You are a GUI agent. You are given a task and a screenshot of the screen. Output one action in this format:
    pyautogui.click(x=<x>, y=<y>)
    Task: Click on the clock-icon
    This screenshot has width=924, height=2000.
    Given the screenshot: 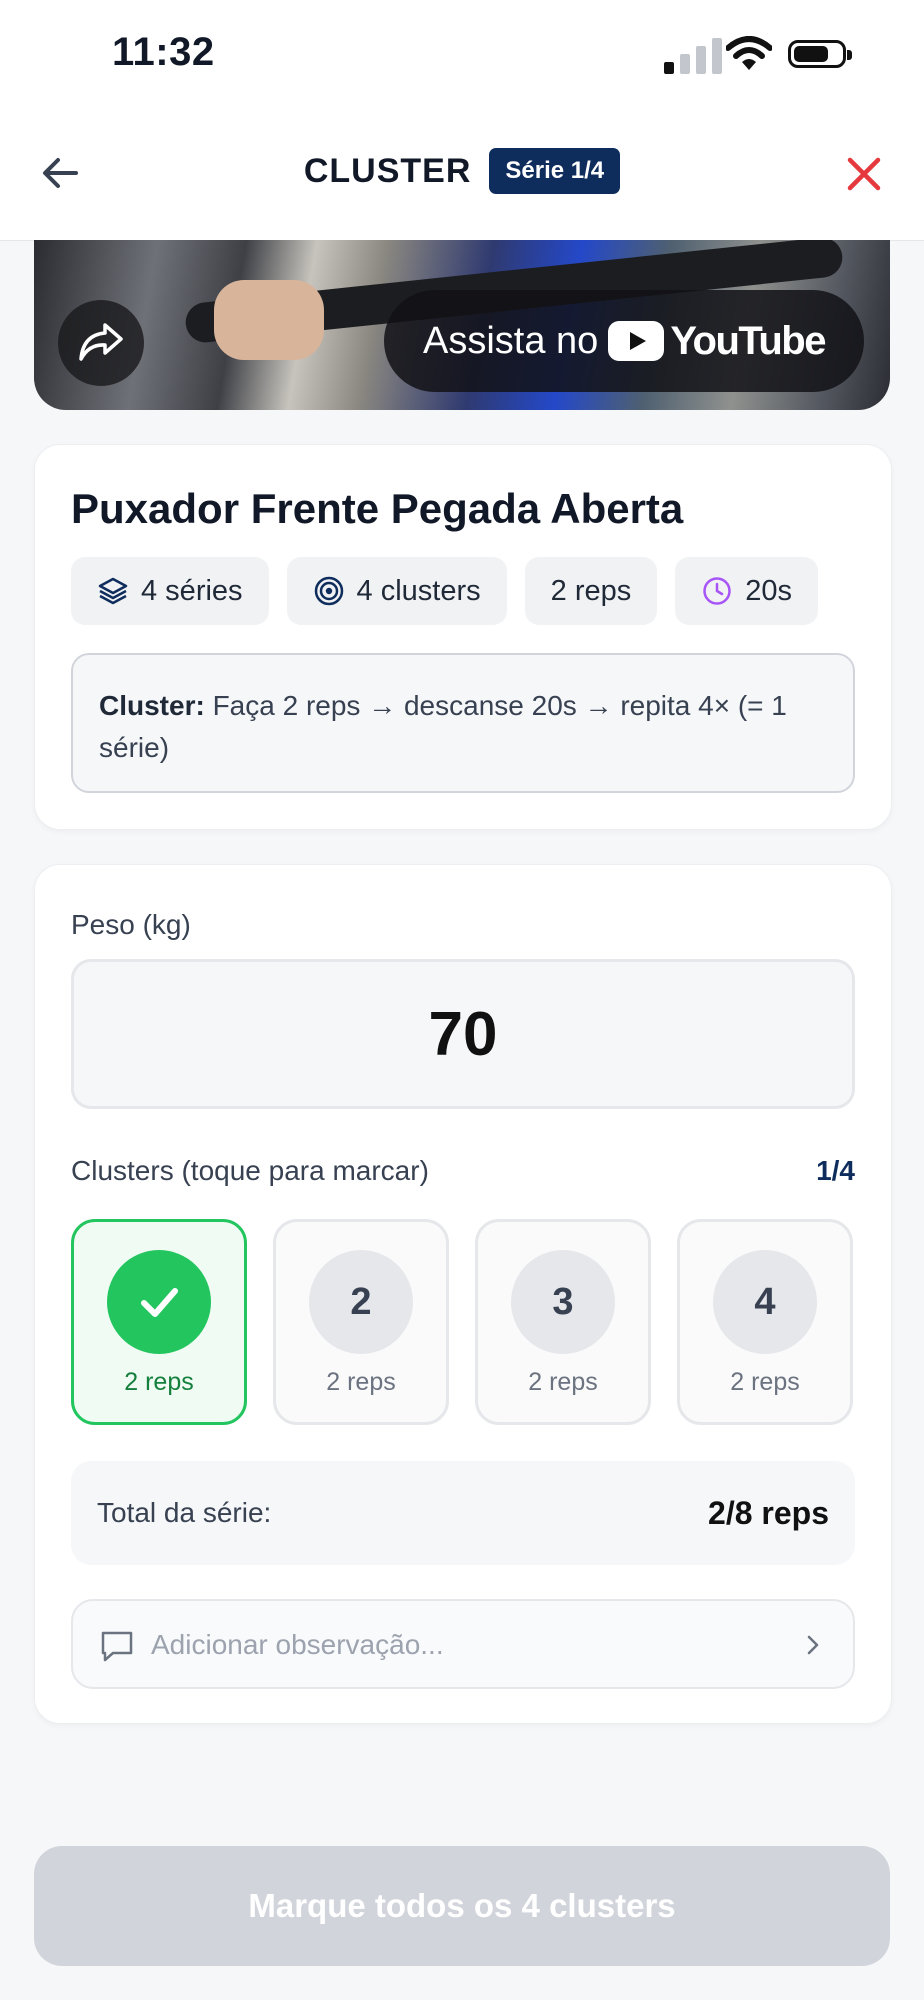 What is the action you would take?
    pyautogui.click(x=717, y=591)
    